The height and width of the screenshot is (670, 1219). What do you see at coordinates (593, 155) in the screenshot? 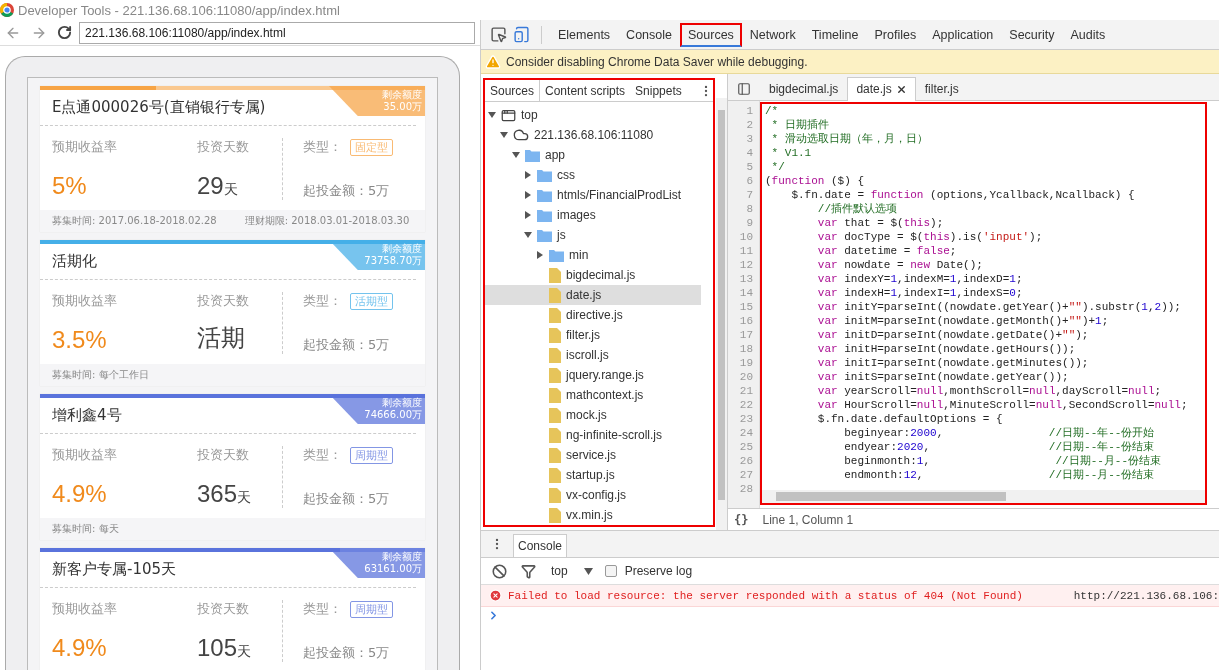
I see `tree-item: app` at bounding box center [593, 155].